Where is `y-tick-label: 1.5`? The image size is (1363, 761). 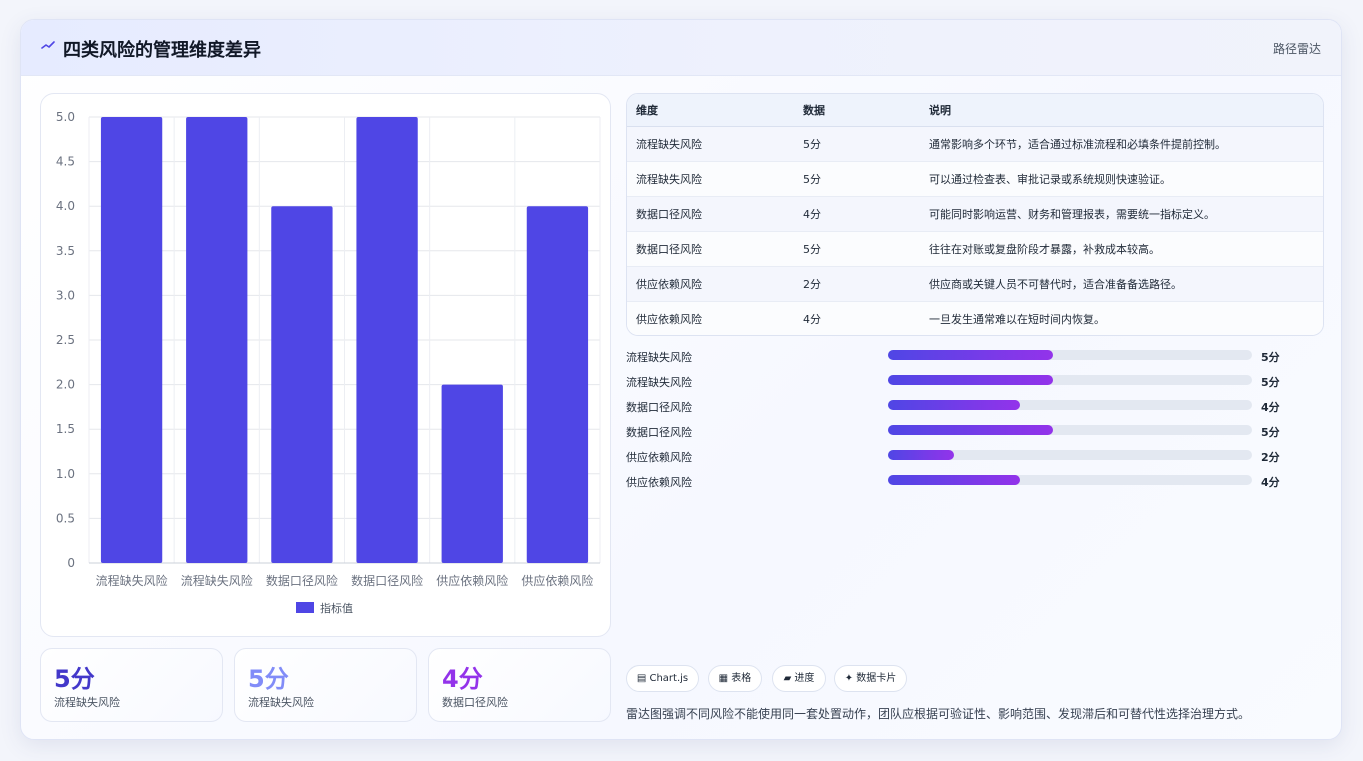
y-tick-label: 1.5 is located at coordinates (65, 429).